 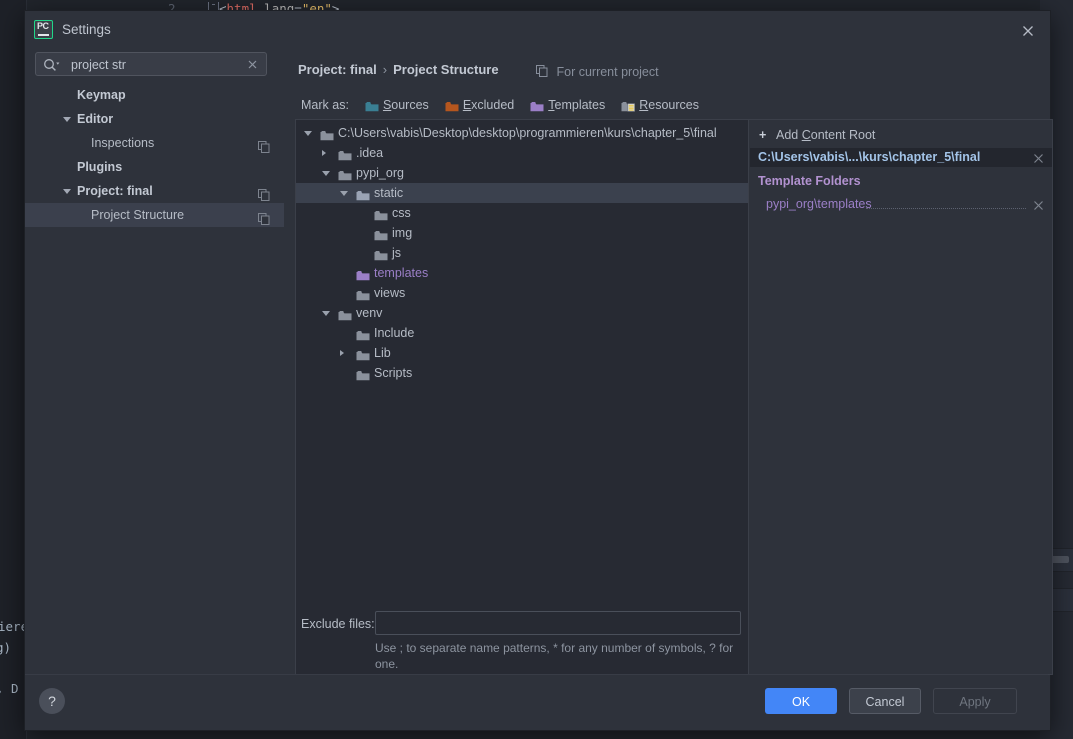 I want to click on sidebar-item-plugins: Plugins, so click(x=154, y=167).